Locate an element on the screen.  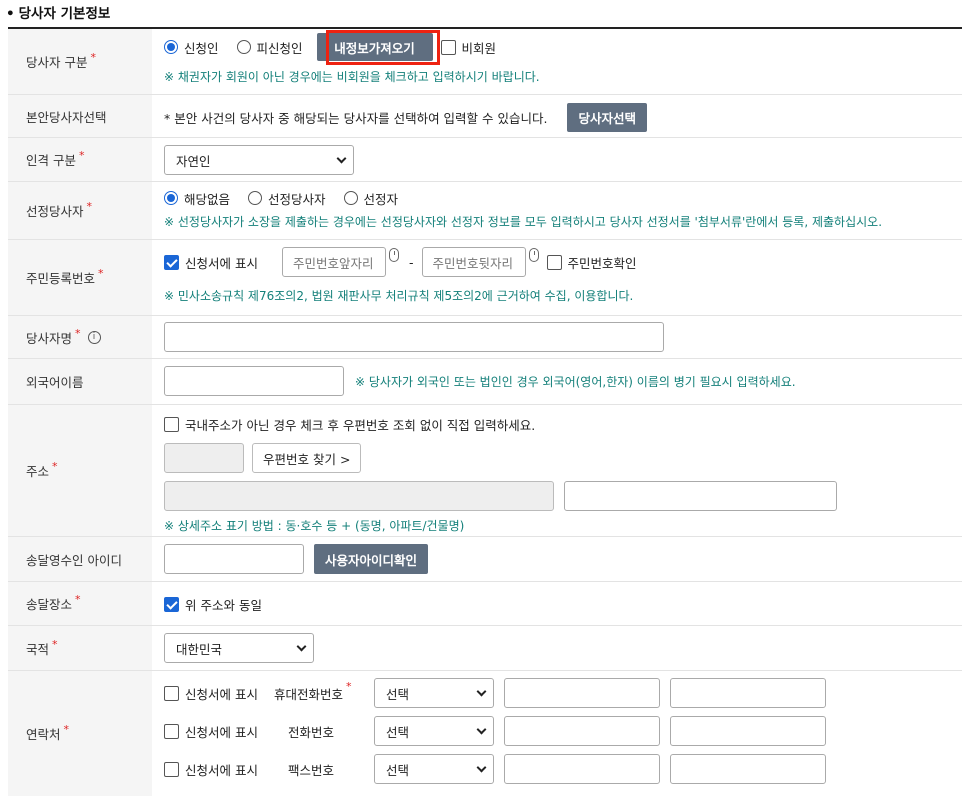
fax-label: 팩스번호 is located at coordinates (311, 770).